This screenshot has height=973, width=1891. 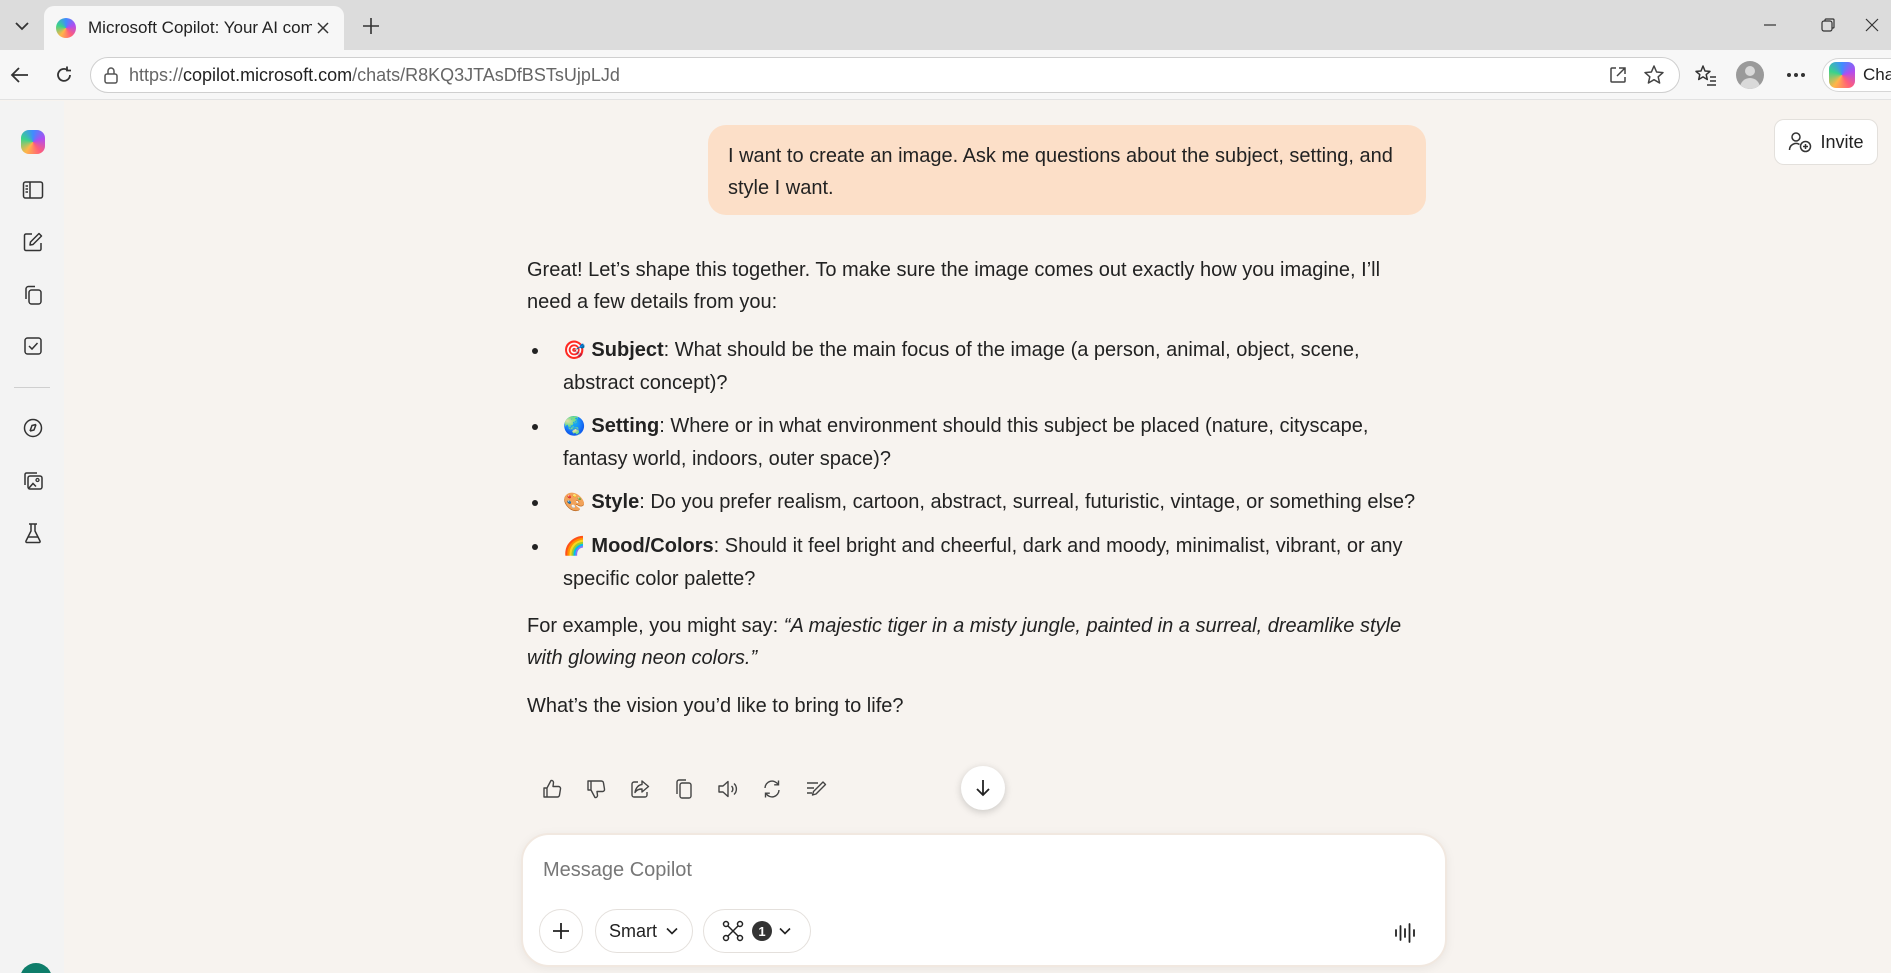 I want to click on invite-label: Invite, so click(x=1842, y=141).